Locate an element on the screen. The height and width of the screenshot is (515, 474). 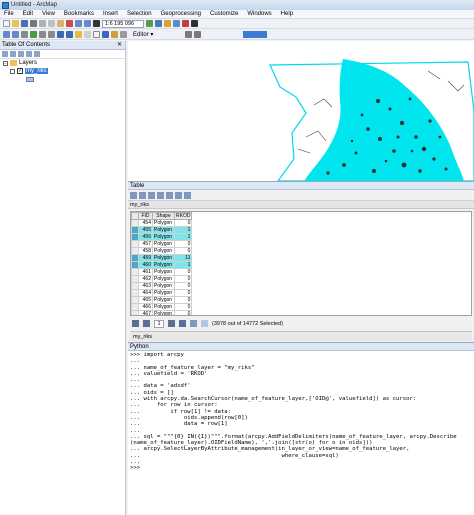
cell-rkod: 11 is located at coordinates (183, 258).